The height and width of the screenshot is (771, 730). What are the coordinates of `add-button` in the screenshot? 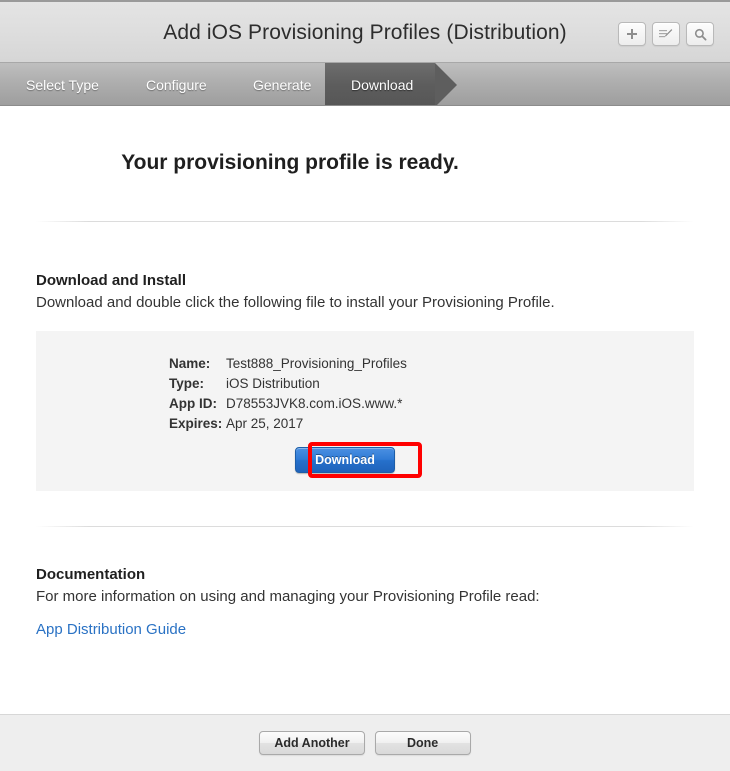 It's located at (632, 34).